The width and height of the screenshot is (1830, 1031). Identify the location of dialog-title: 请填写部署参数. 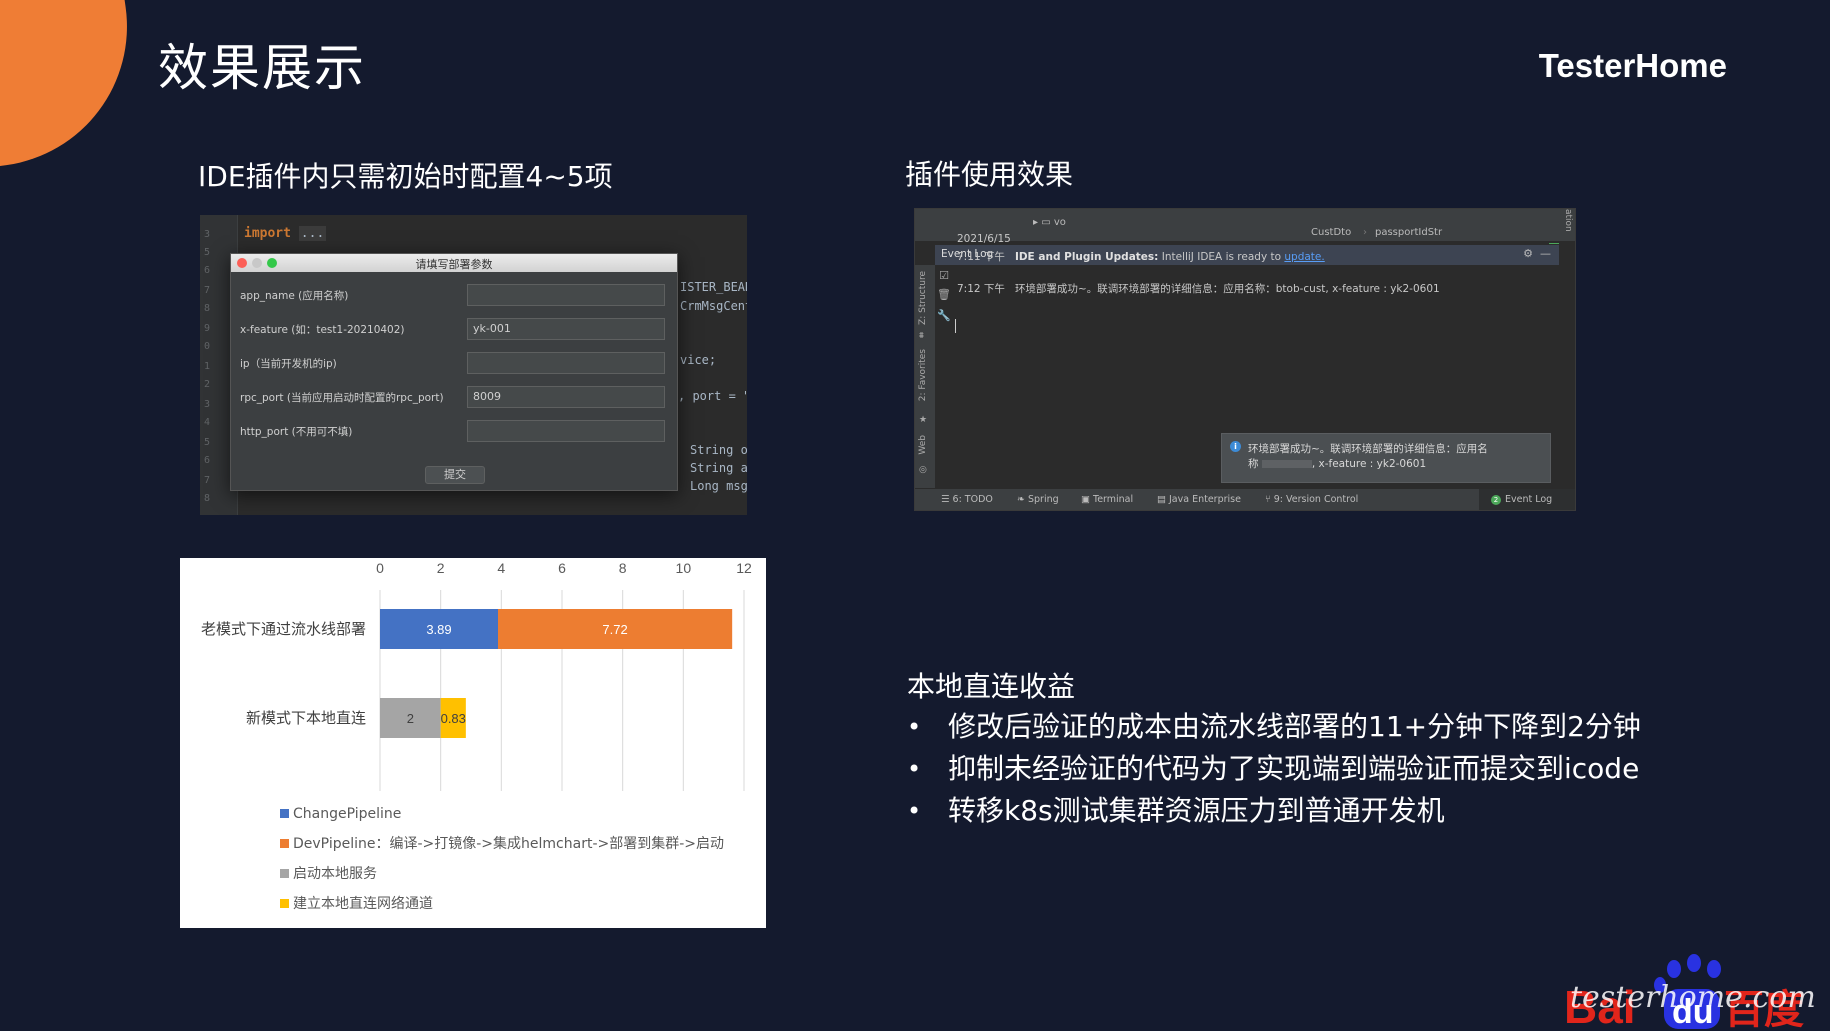
(454, 264).